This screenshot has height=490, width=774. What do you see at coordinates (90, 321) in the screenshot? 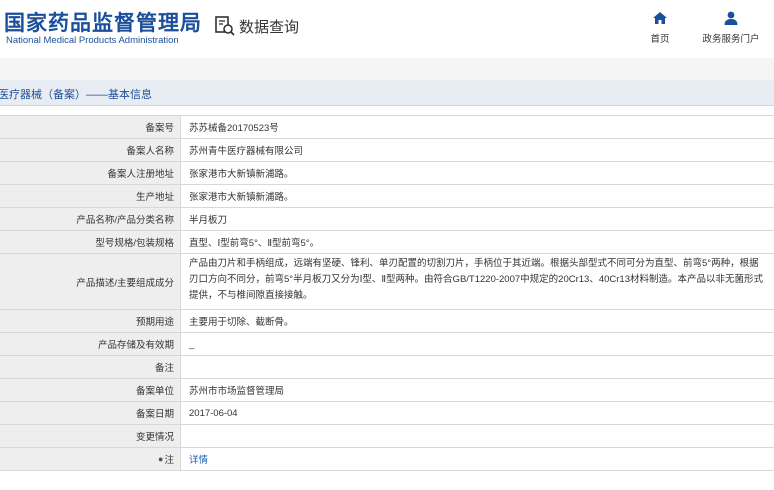
I see `row-label: 预期用途` at bounding box center [90, 321].